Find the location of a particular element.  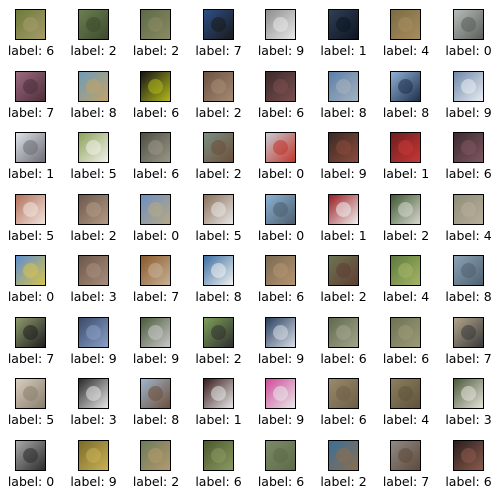

thumbnail-label: label: 1 is located at coordinates (343, 235).